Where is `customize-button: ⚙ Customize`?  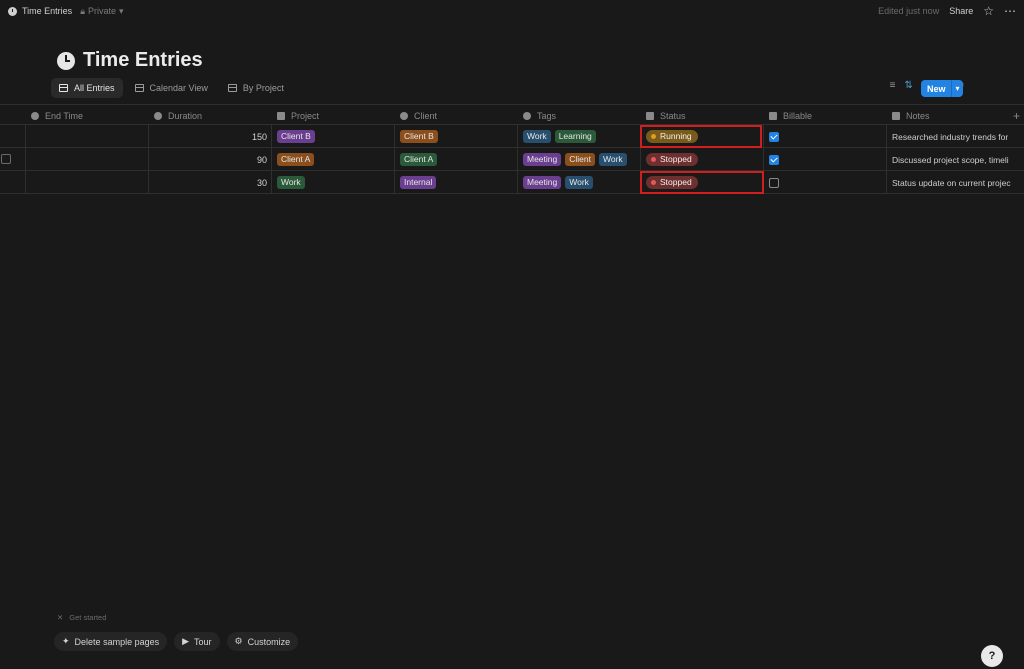
customize-button: ⚙ Customize is located at coordinates (262, 641).